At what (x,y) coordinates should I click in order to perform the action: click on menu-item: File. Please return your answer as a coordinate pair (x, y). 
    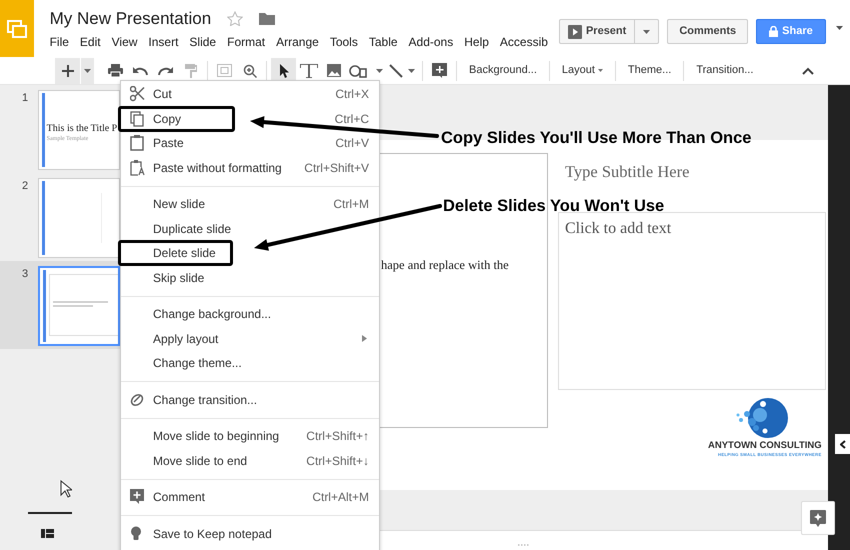
    Looking at the image, I should click on (59, 42).